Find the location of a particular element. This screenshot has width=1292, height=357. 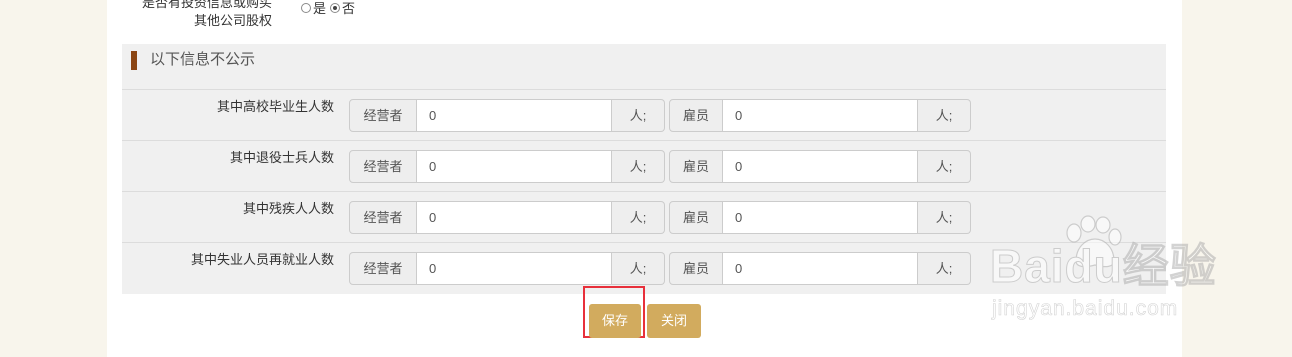

veterans-operator-input: 0 is located at coordinates (514, 166).